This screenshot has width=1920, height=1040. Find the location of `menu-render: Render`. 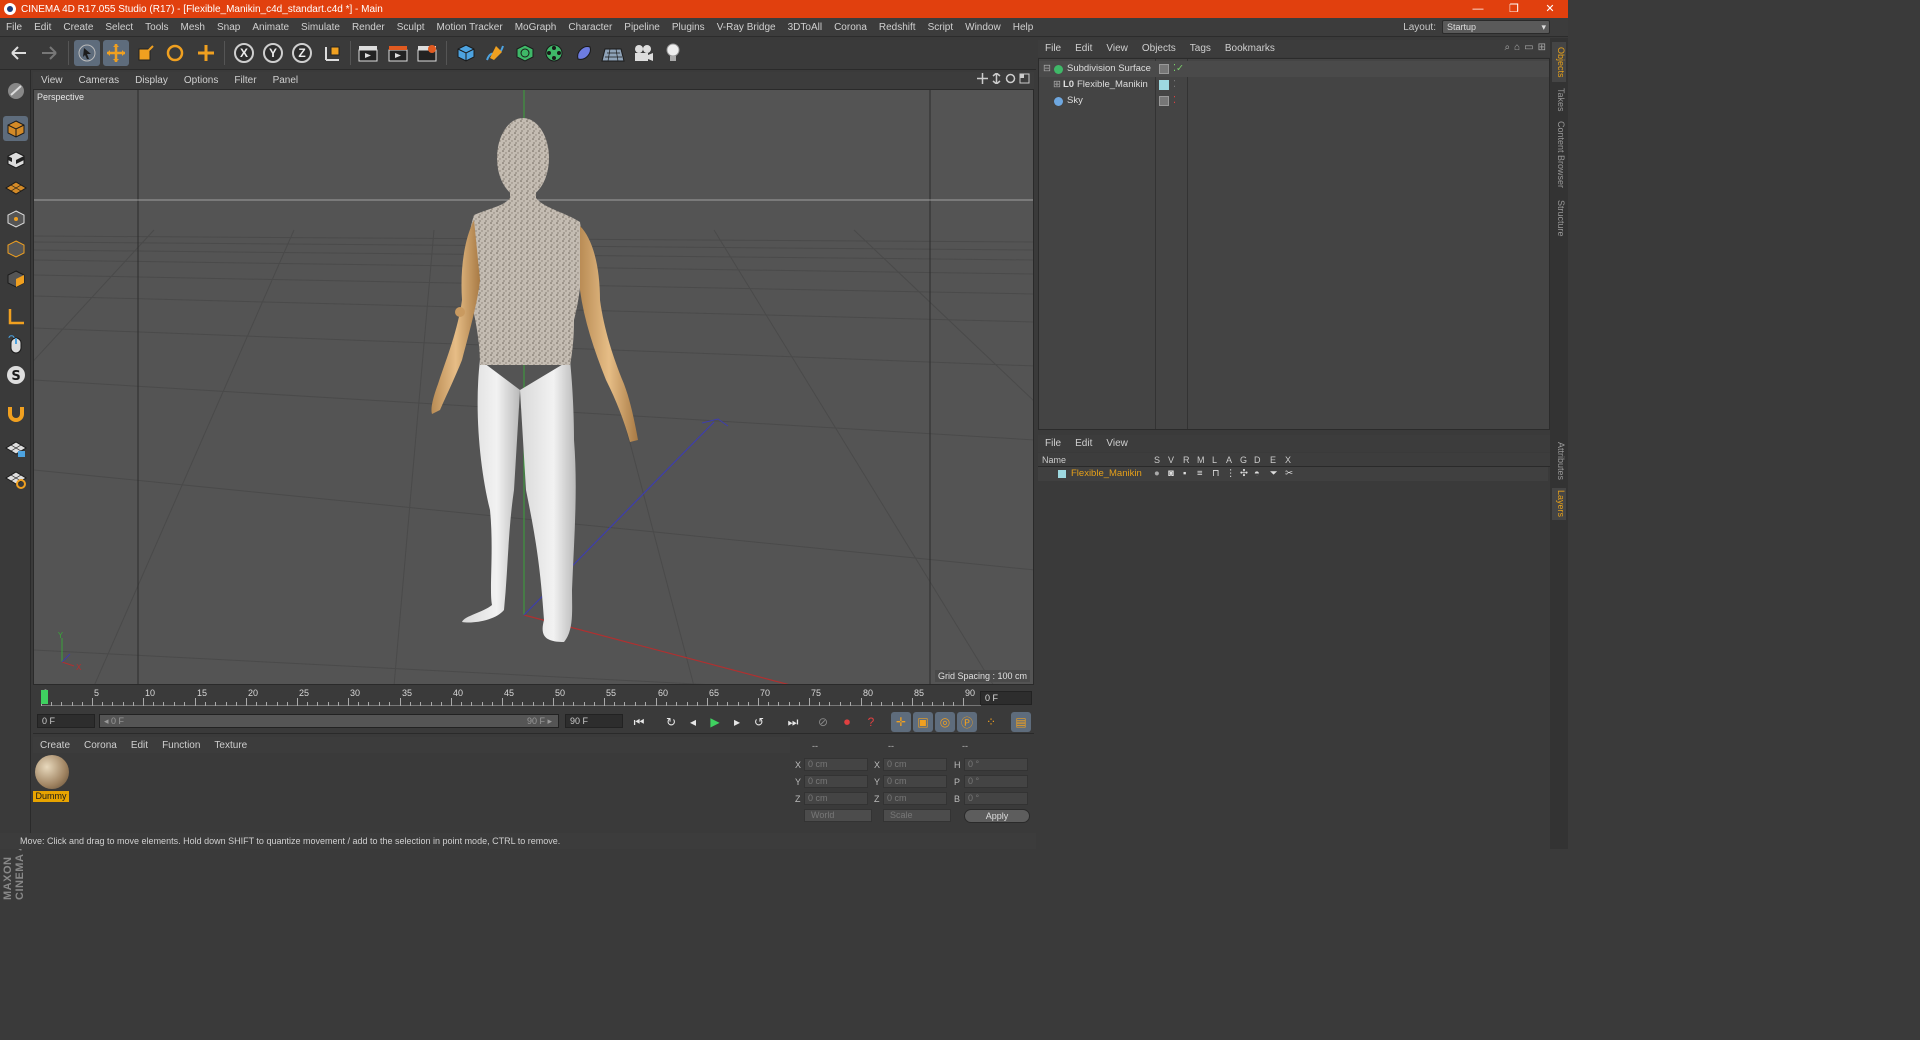

menu-render: Render is located at coordinates (368, 27).